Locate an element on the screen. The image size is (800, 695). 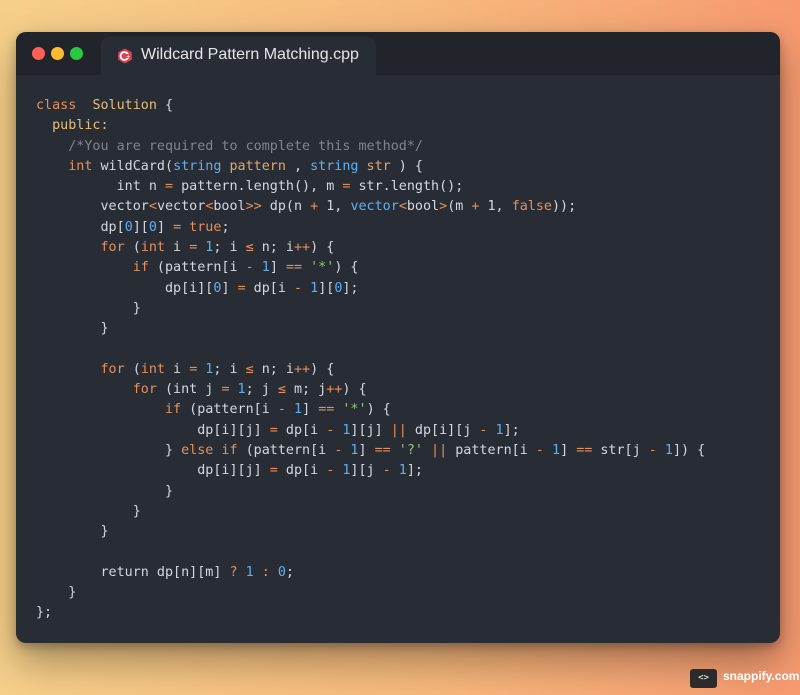
code-token: 0 is located at coordinates (128, 227).